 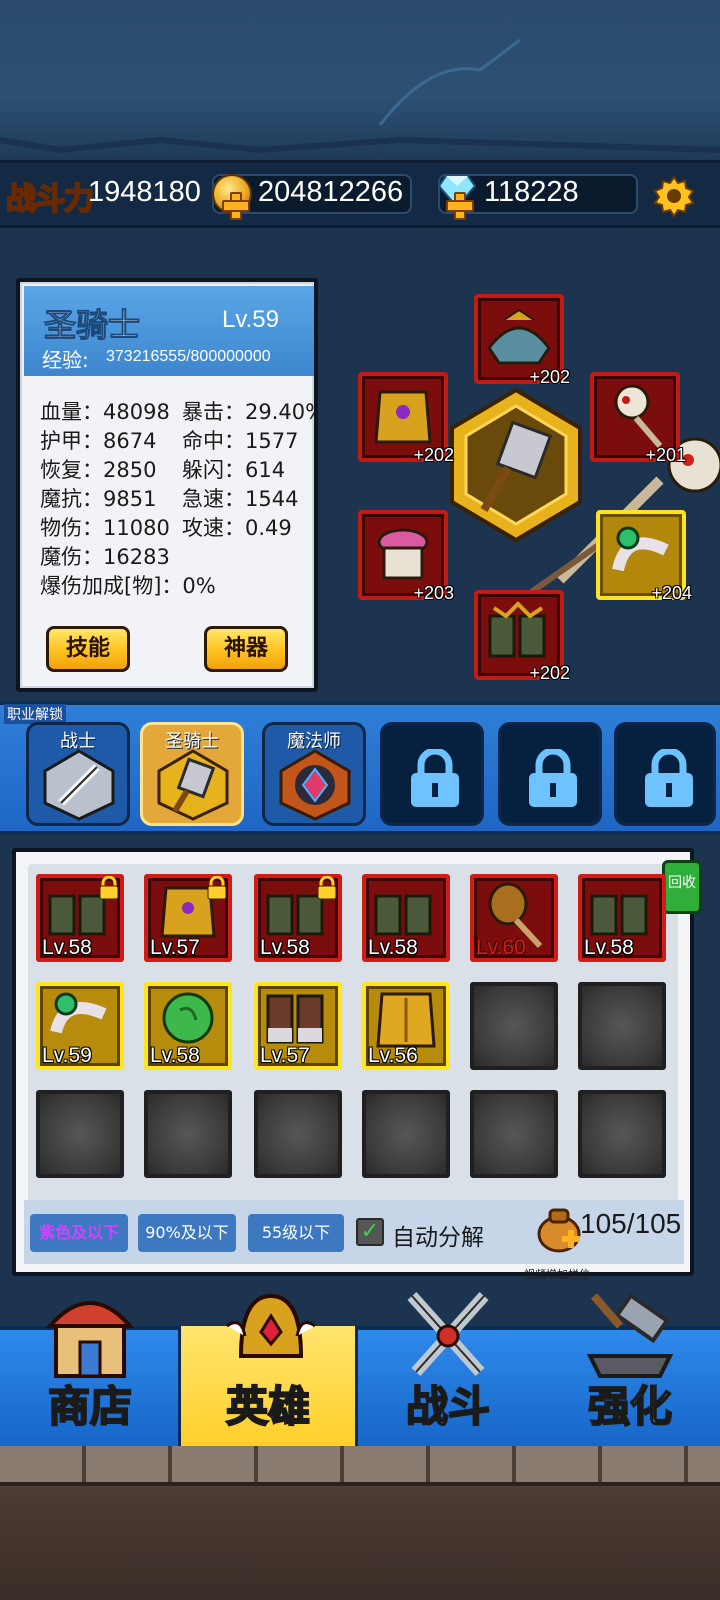 I want to click on auto-decompose-label: 自动分解, so click(x=438, y=1238).